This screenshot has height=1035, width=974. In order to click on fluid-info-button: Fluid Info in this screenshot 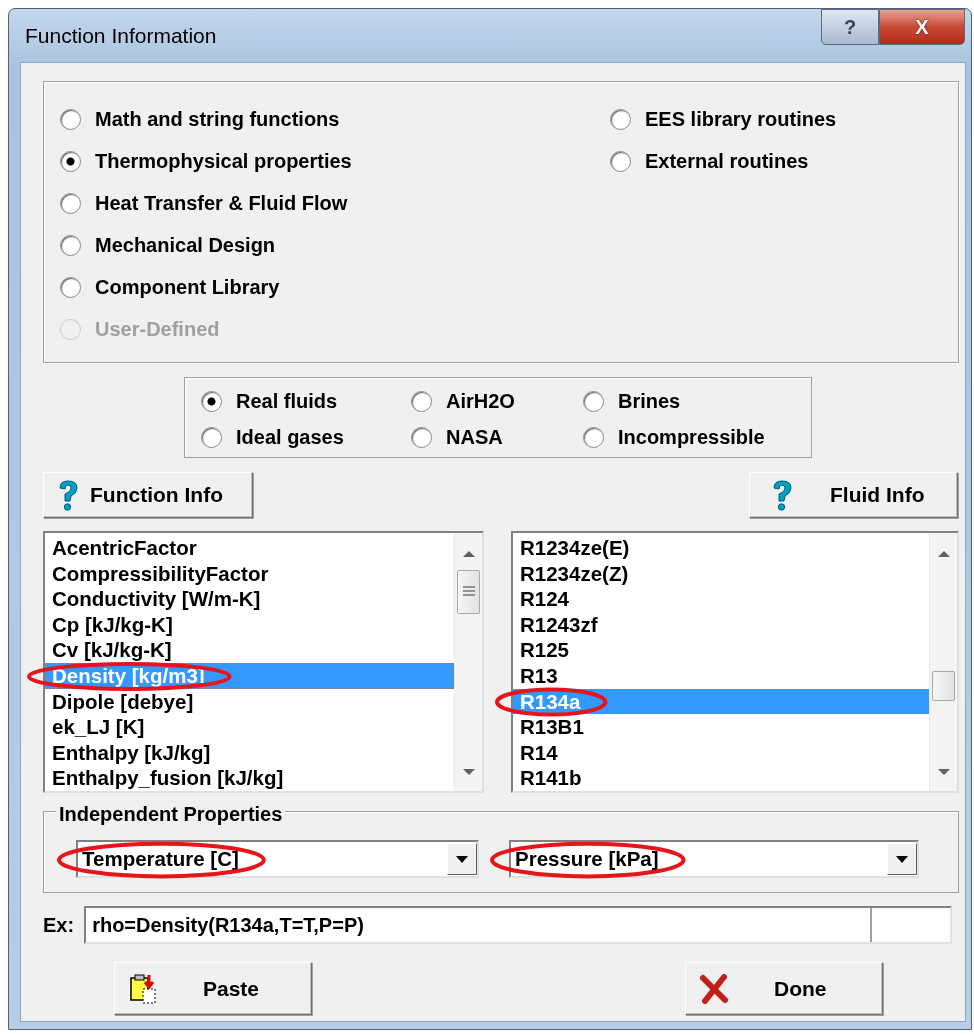, I will do `click(853, 495)`.